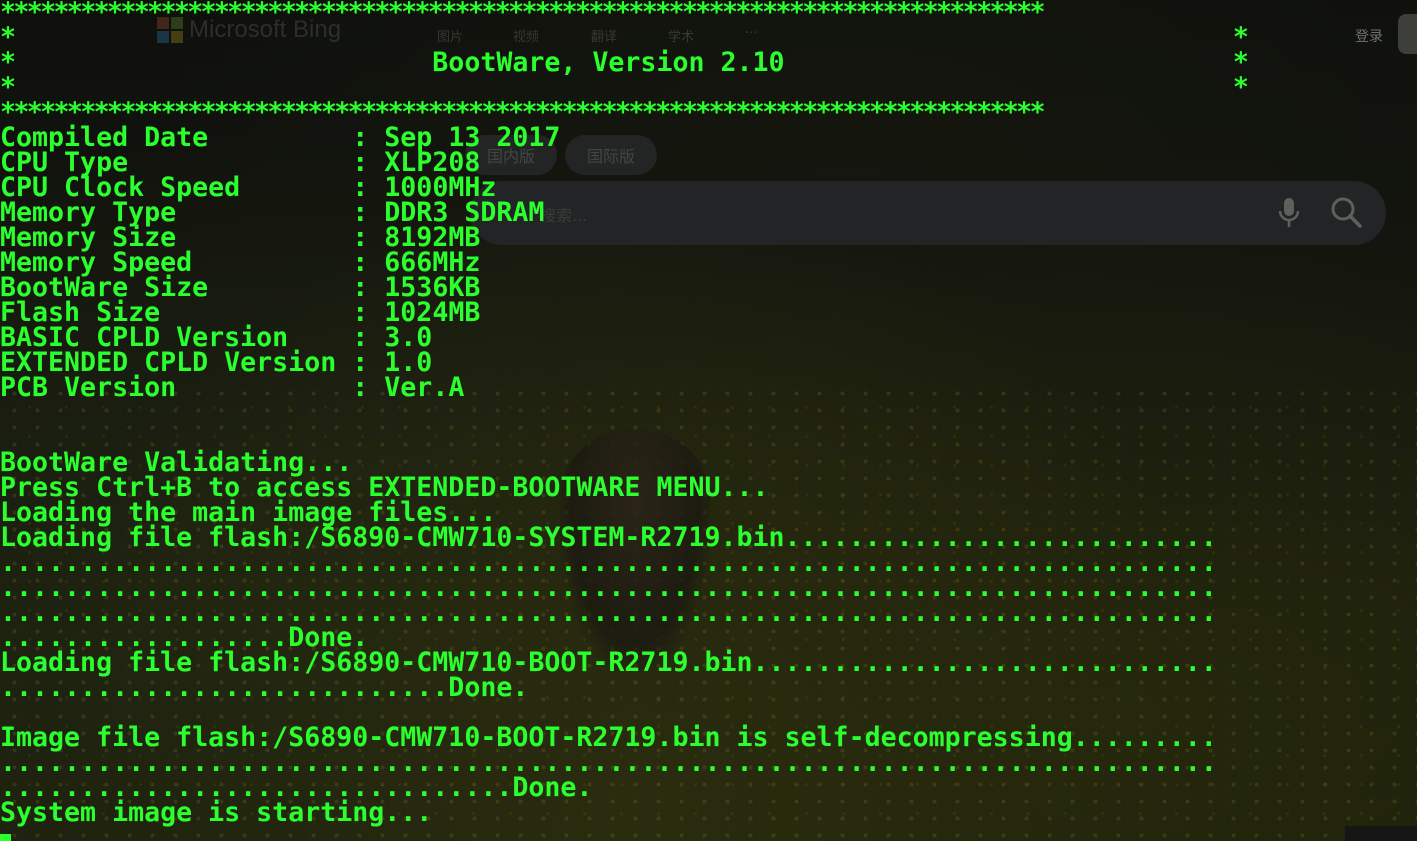 Image resolution: width=1417 pixels, height=841 pixels. What do you see at coordinates (708, 387) in the screenshot?
I see `info-row: PCB Version : Ver.A` at bounding box center [708, 387].